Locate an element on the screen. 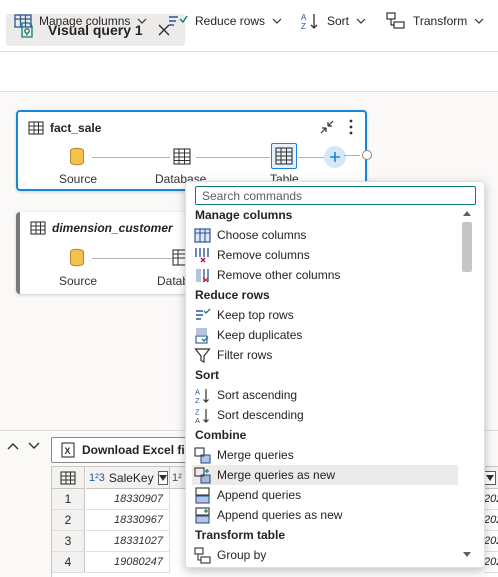 This screenshot has width=498, height=577. menu-heading-transform-table: Transform table is located at coordinates (240, 535).